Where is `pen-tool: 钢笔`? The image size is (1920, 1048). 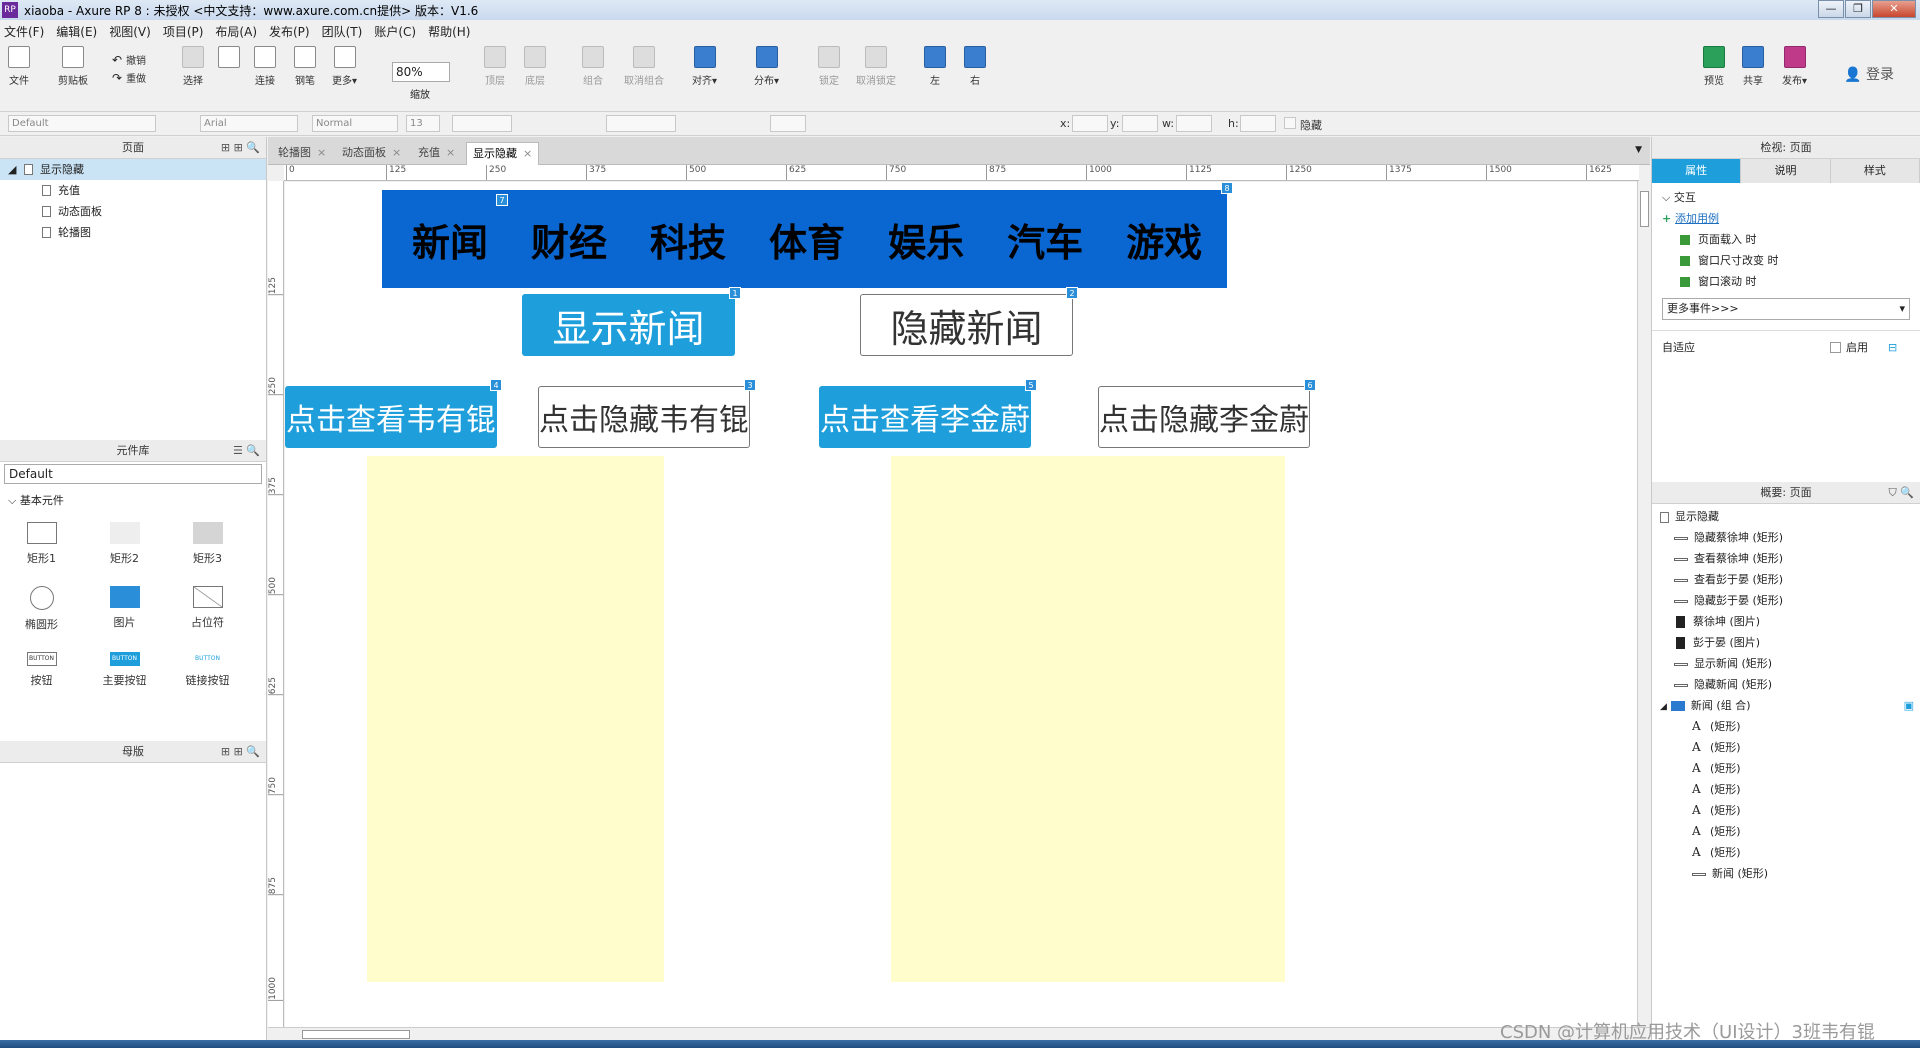 pen-tool: 钢笔 is located at coordinates (305, 66).